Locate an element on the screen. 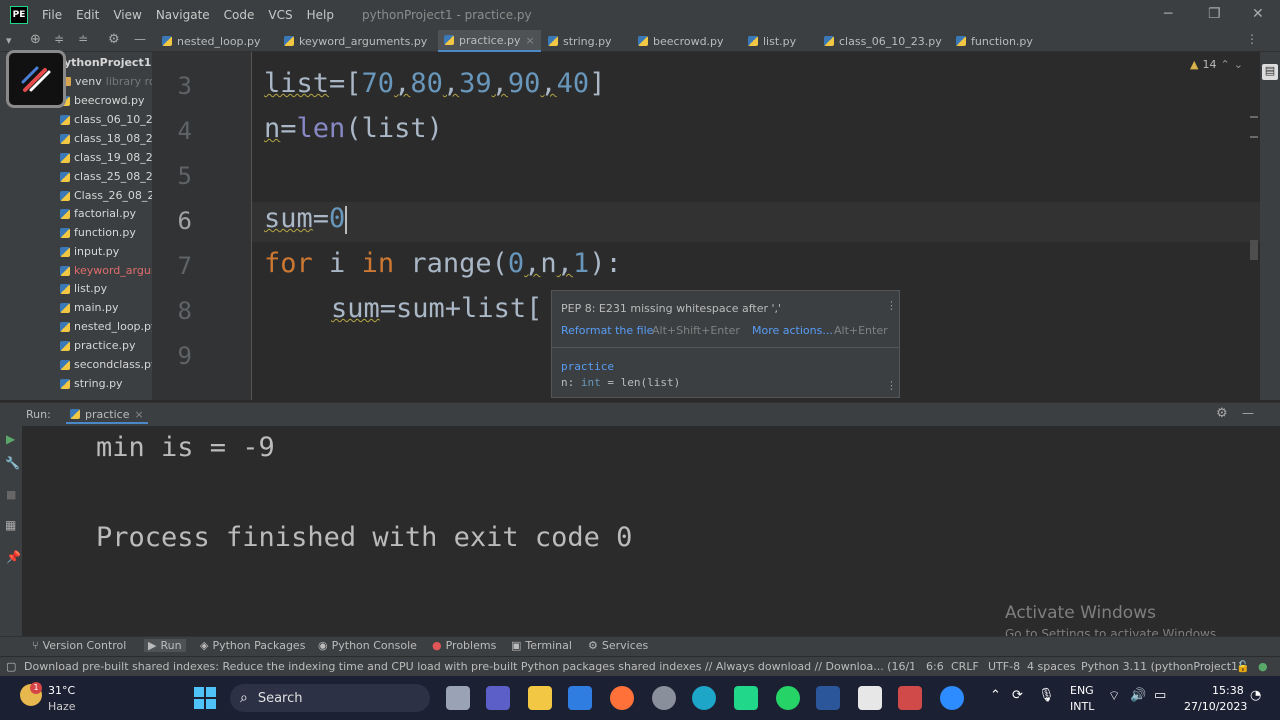 The image size is (1280, 720). volume-icon: 🔊 is located at coordinates (1138, 695).